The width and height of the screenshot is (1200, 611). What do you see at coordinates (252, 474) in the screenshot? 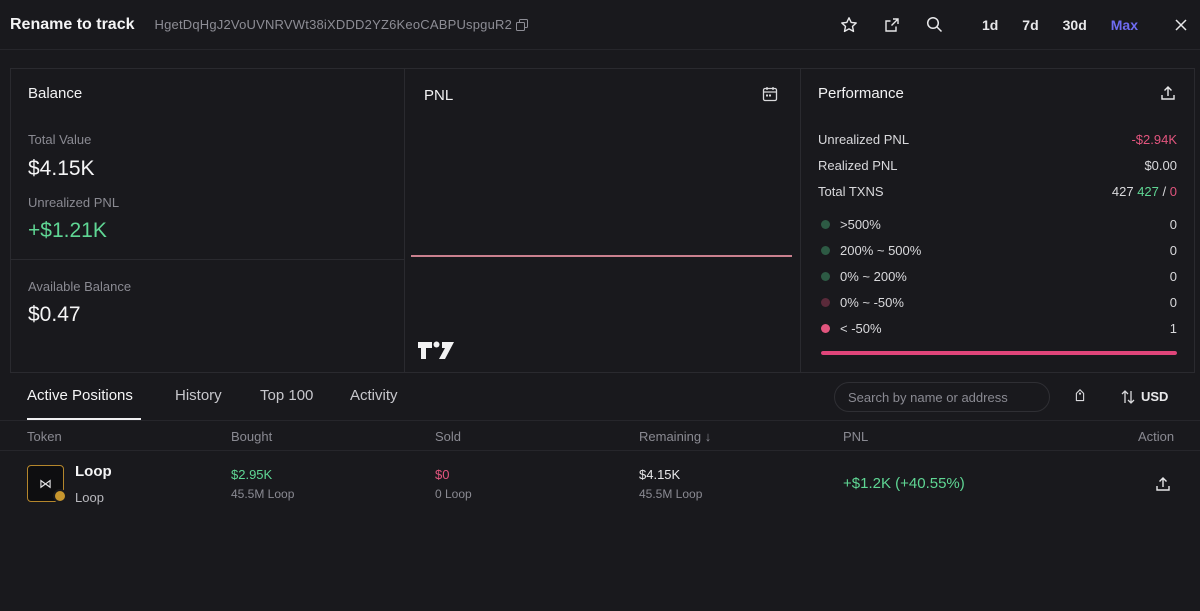
I see `bought-value: $2.95K` at bounding box center [252, 474].